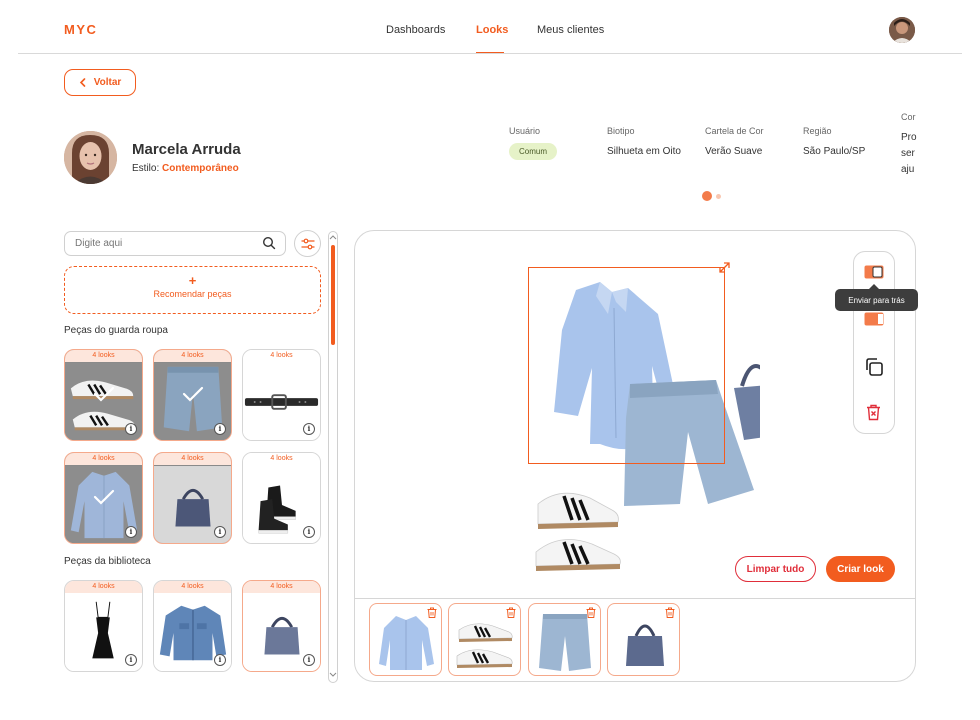  Describe the element at coordinates (333, 295) in the screenshot. I see `scrollbar-thumb` at that location.